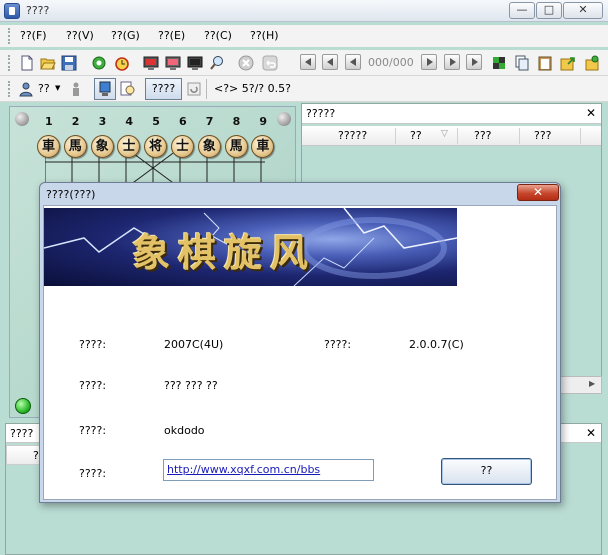 Image resolution: width=608 pixels, height=555 pixels. I want to click on next-ten-button, so click(452, 62).